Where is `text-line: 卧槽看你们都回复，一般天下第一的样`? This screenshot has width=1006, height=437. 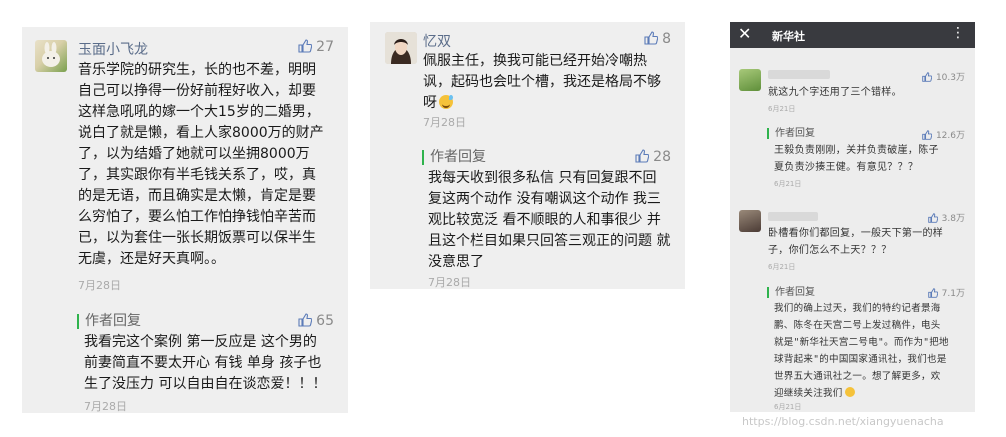
text-line: 卧槽看你们都回复，一般天下第一的样 is located at coordinates (856, 233).